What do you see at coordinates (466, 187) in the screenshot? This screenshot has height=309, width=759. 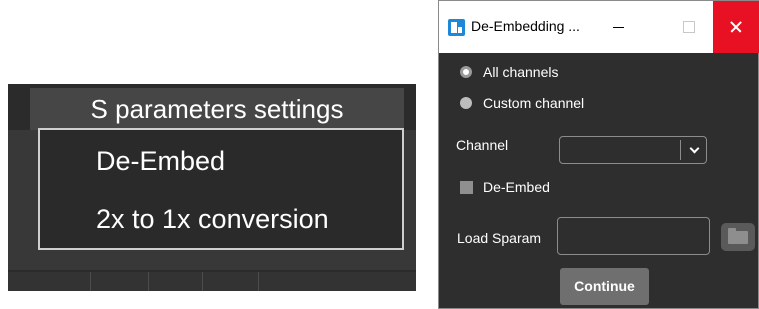 I see `de-embed-checkbox` at bounding box center [466, 187].